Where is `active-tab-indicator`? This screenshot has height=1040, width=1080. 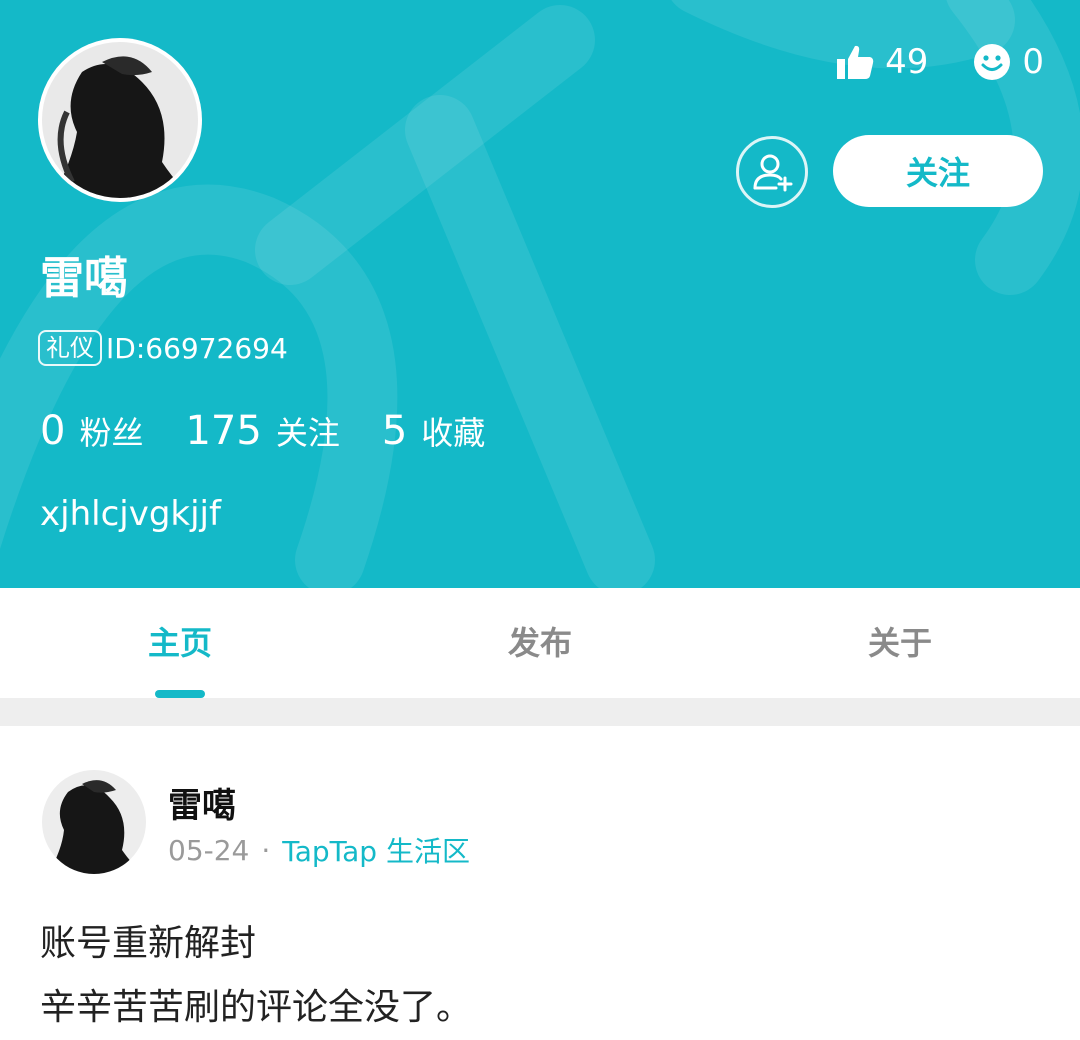
active-tab-indicator is located at coordinates (180, 694).